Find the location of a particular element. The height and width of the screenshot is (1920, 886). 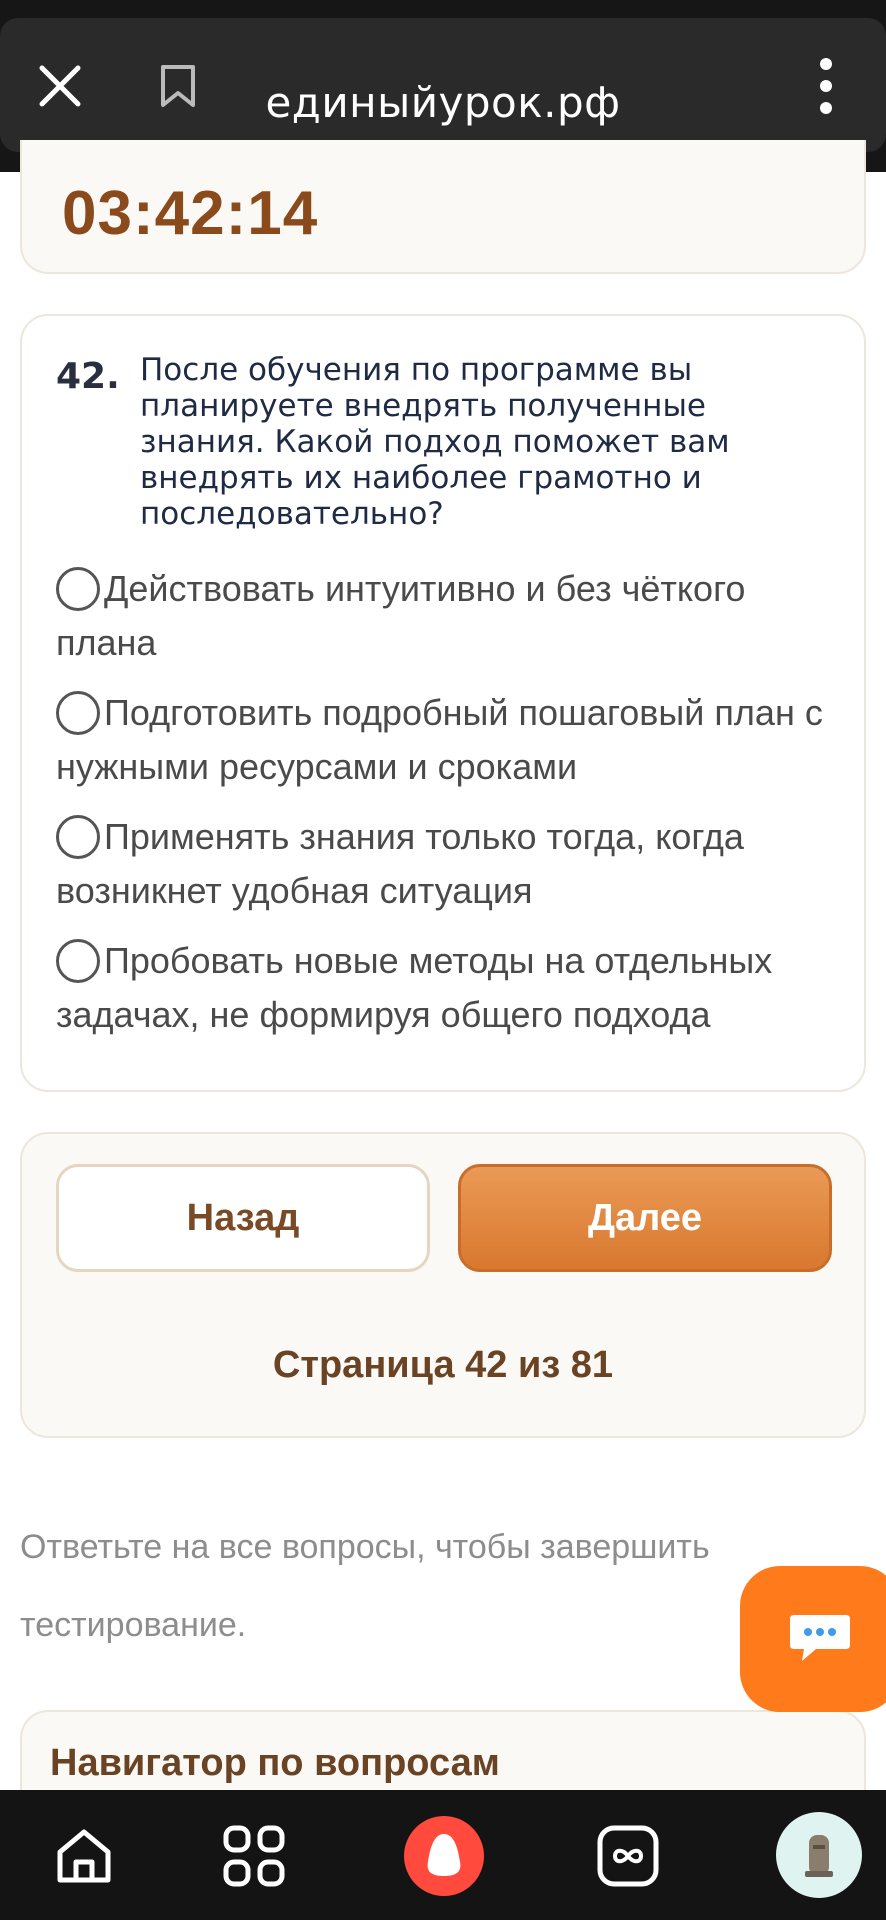

next-button: Далее is located at coordinates (645, 1218).